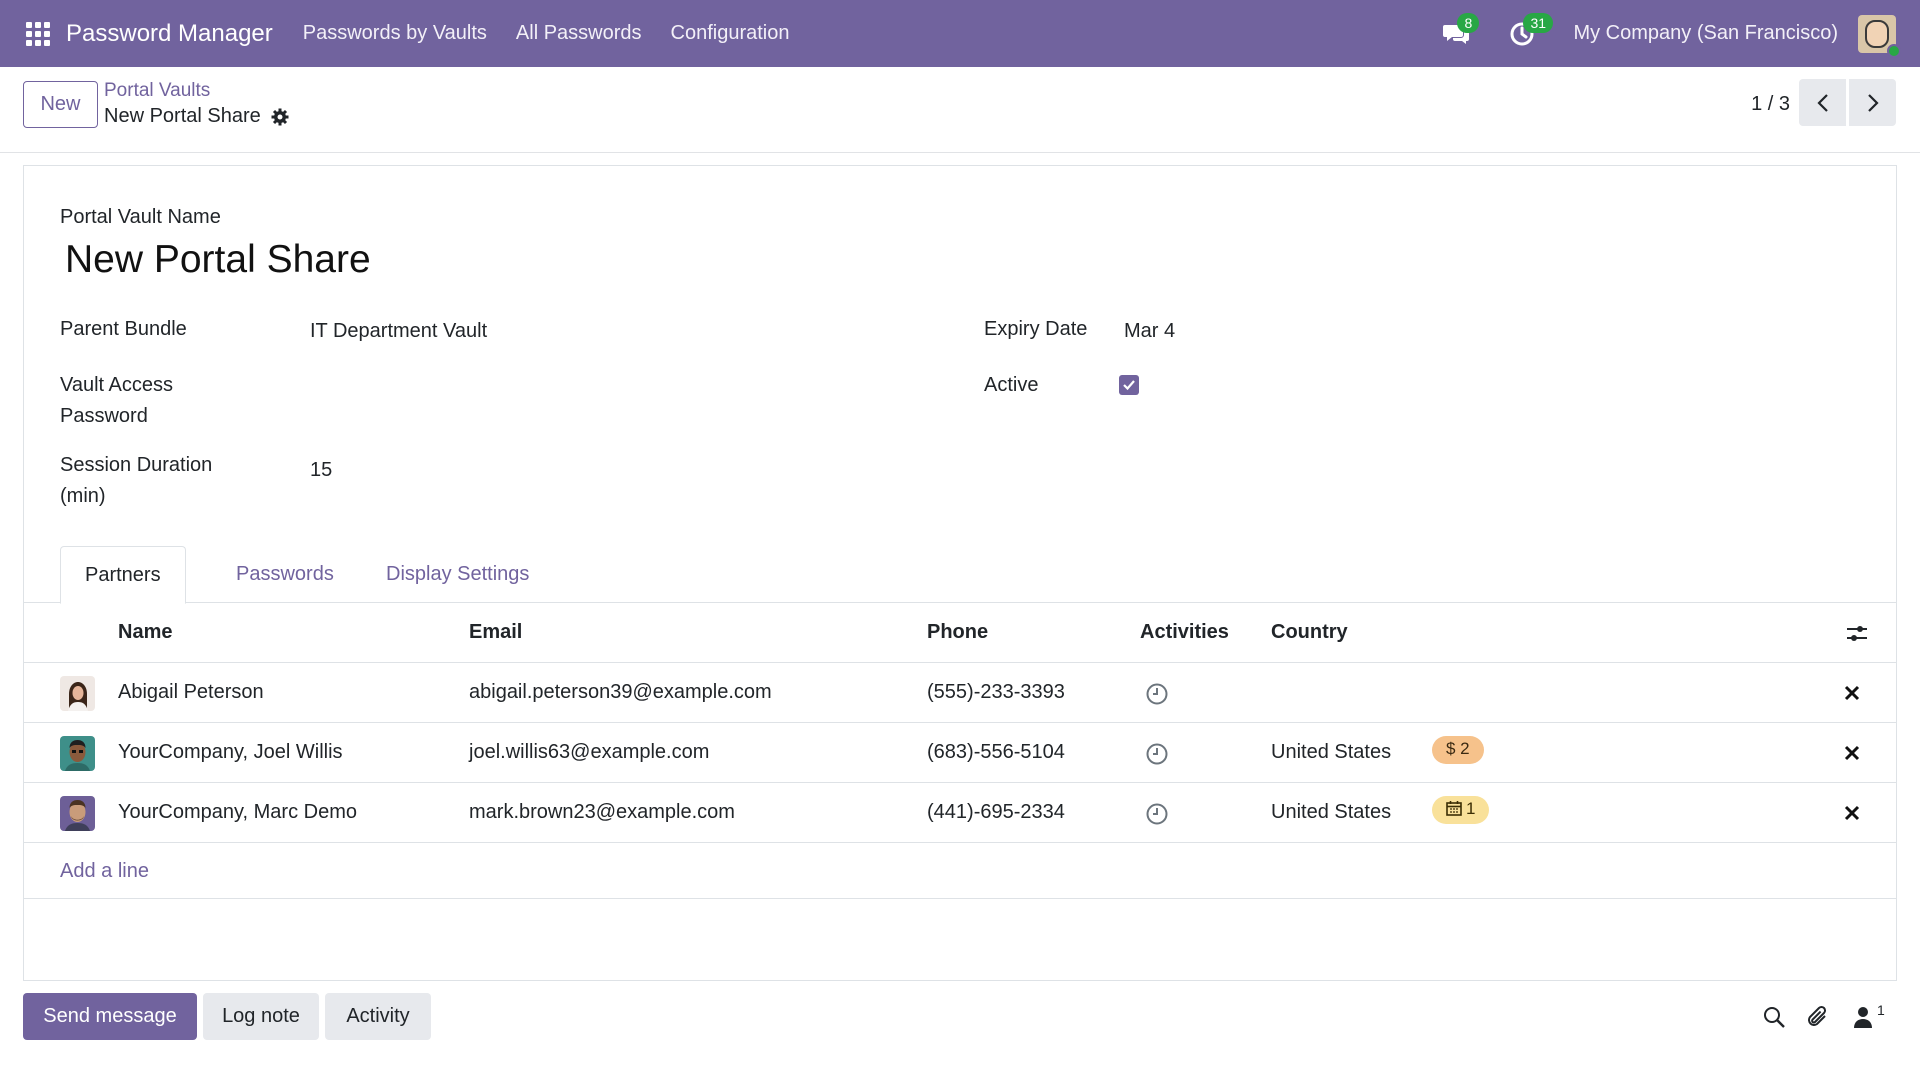  I want to click on session-duration-field: 15, so click(321, 470).